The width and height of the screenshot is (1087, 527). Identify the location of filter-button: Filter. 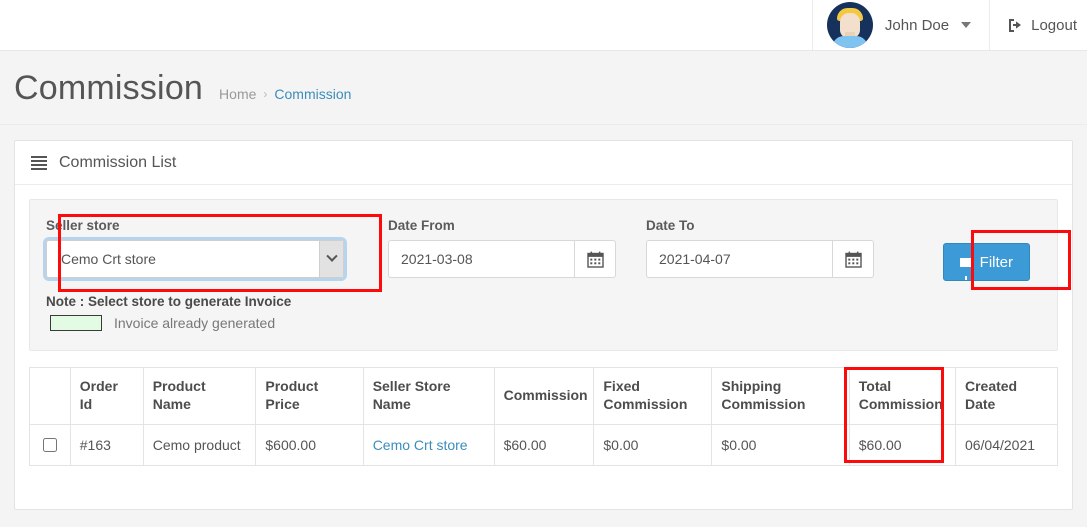
(986, 262).